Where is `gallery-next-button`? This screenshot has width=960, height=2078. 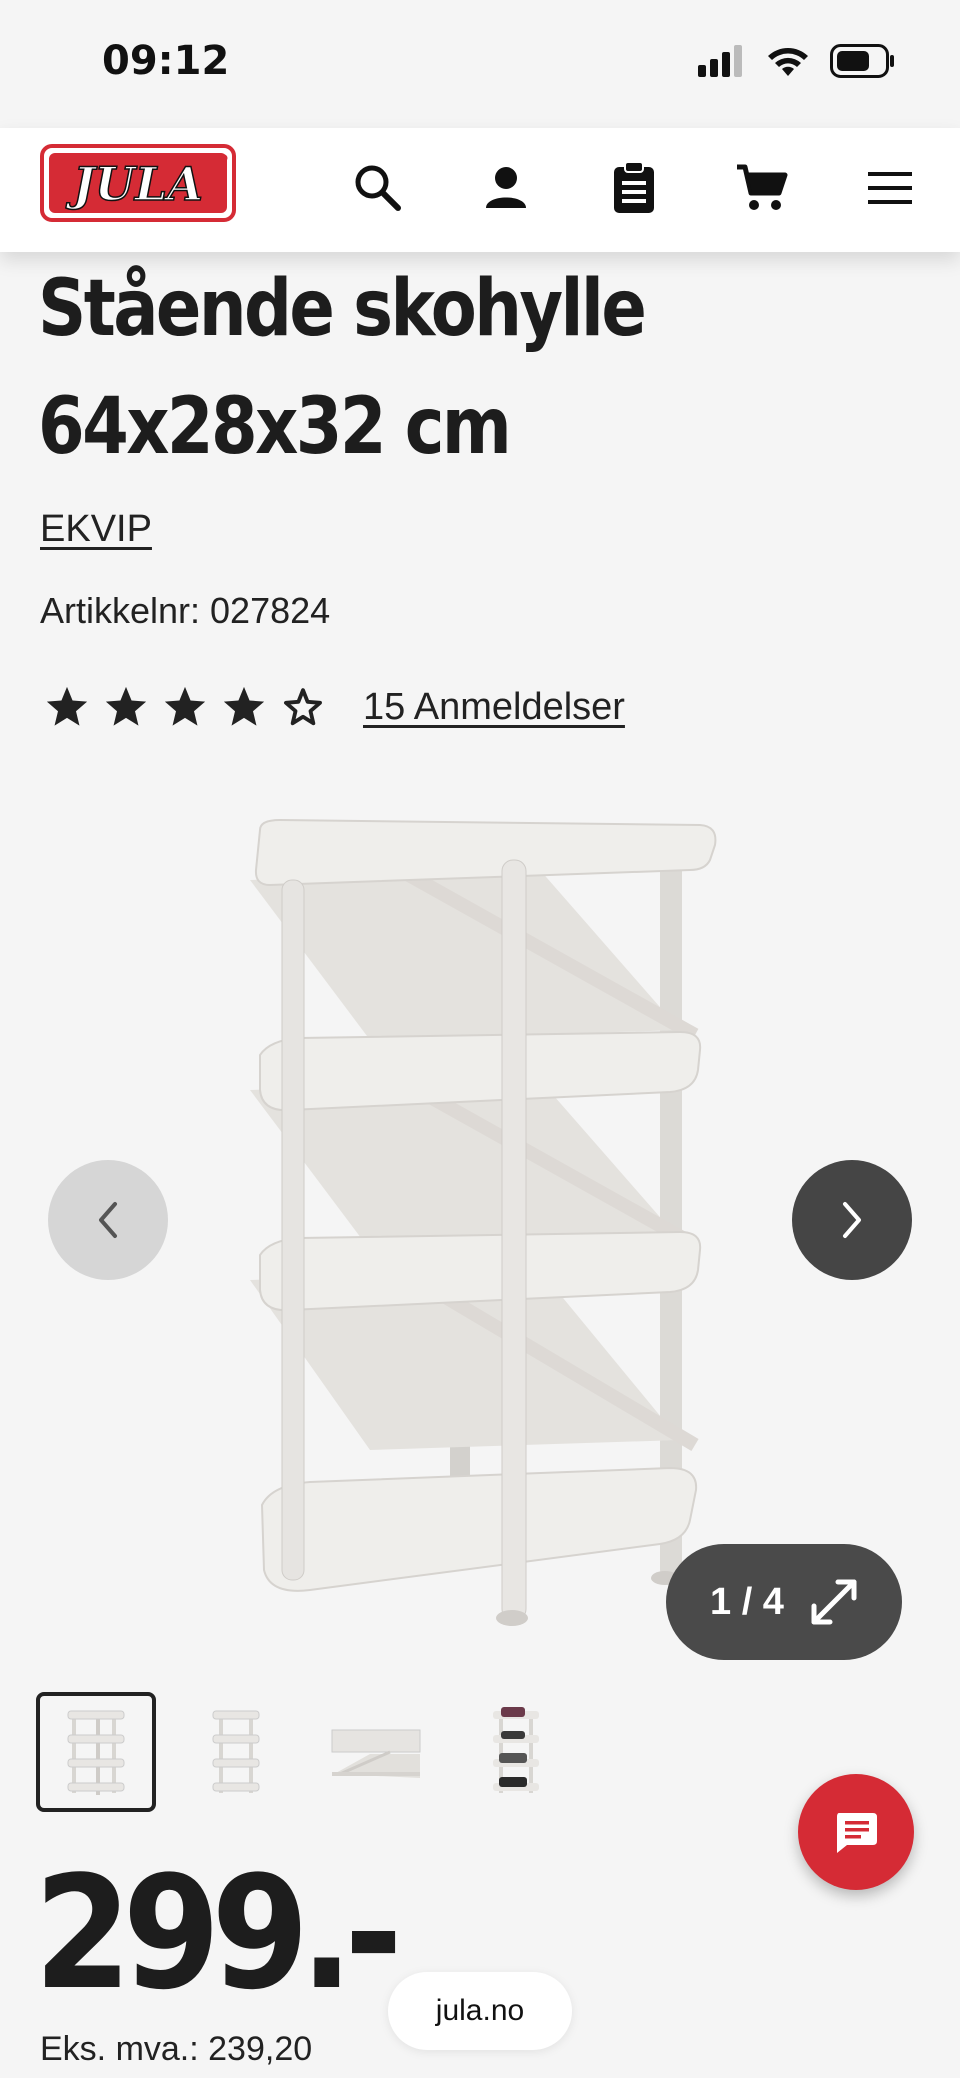 gallery-next-button is located at coordinates (852, 1220).